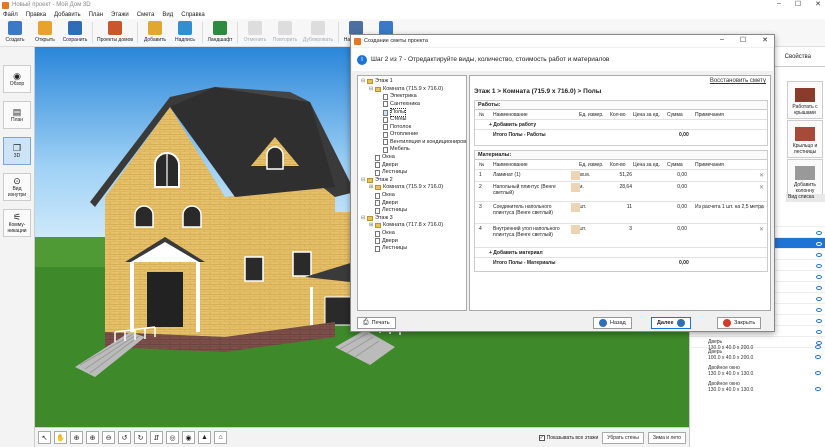  I want to click on menu-view: Вид, so click(167, 15).